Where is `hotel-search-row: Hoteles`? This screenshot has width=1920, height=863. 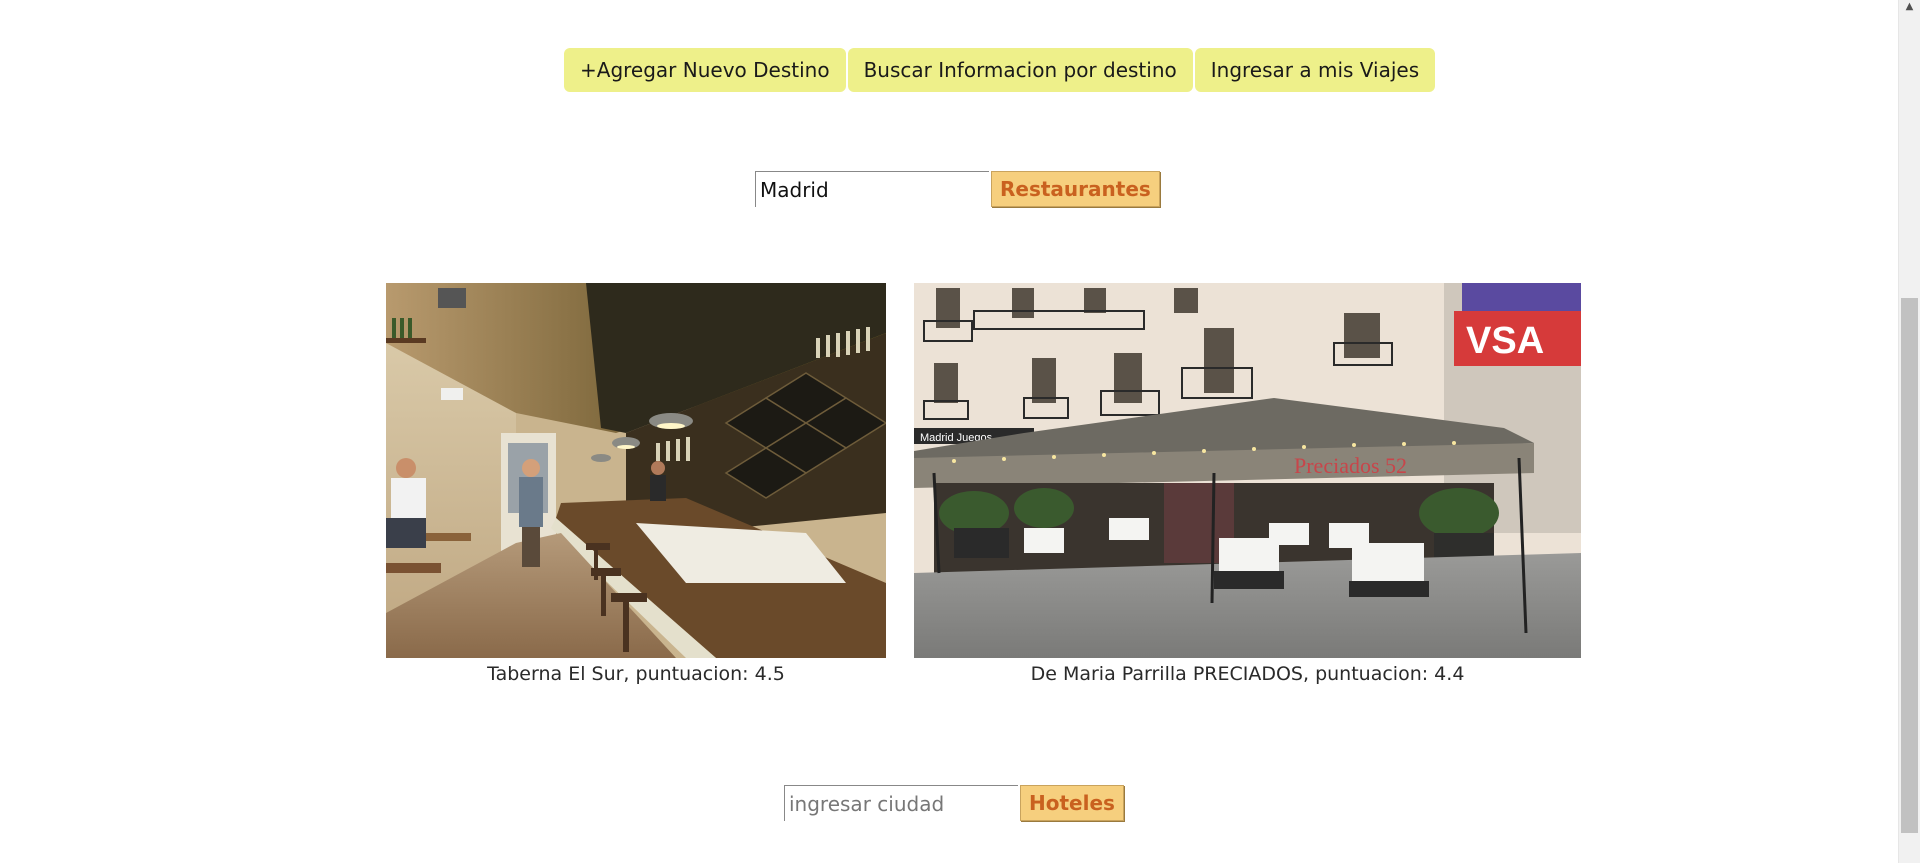
hotel-search-row: Hoteles is located at coordinates (954, 803).